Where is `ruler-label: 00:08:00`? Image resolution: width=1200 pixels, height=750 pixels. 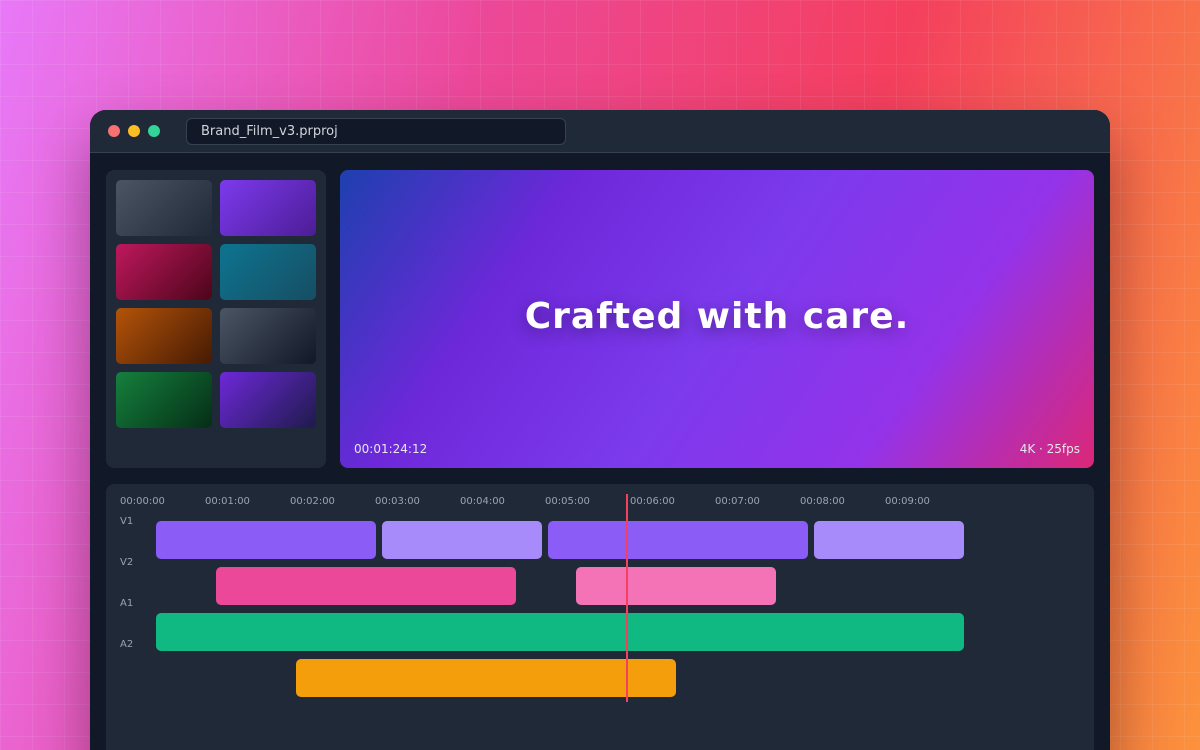 ruler-label: 00:08:00 is located at coordinates (822, 501).